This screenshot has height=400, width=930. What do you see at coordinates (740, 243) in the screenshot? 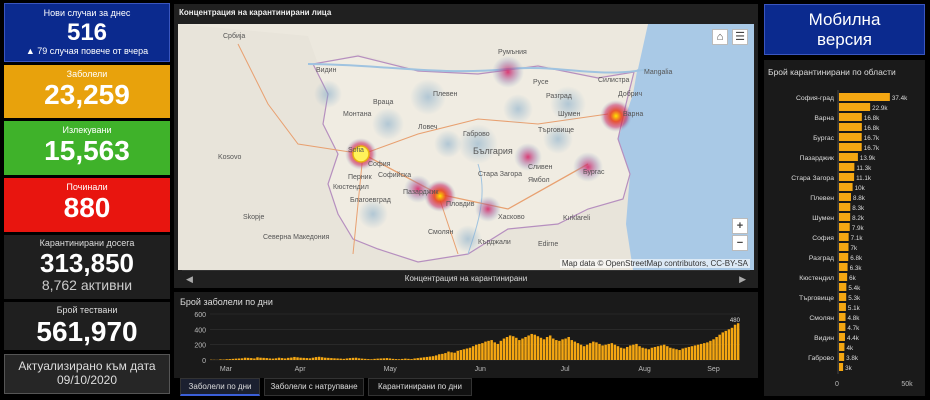
I see `zoom-out-button: −` at bounding box center [740, 243].